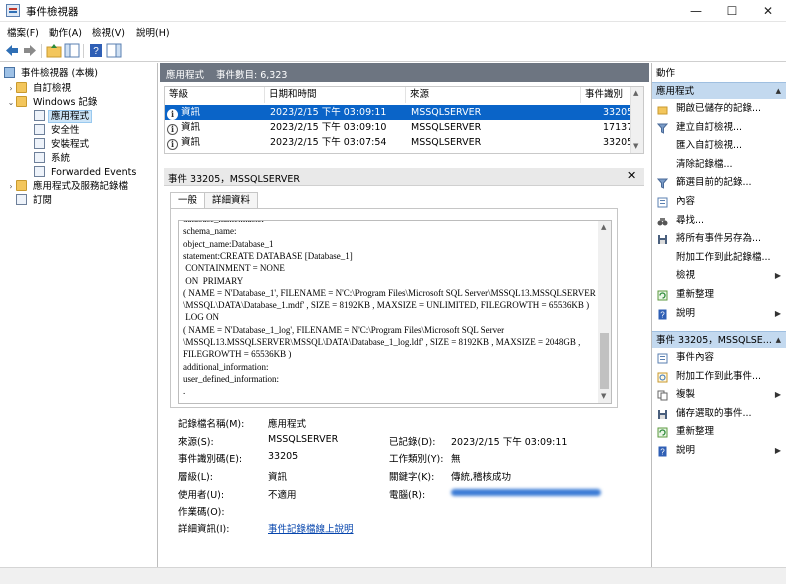 Image resolution: width=786 pixels, height=584 pixels. Describe the element at coordinates (636, 120) in the screenshot. I see `list-scrollbar: ▲ ▼` at that location.